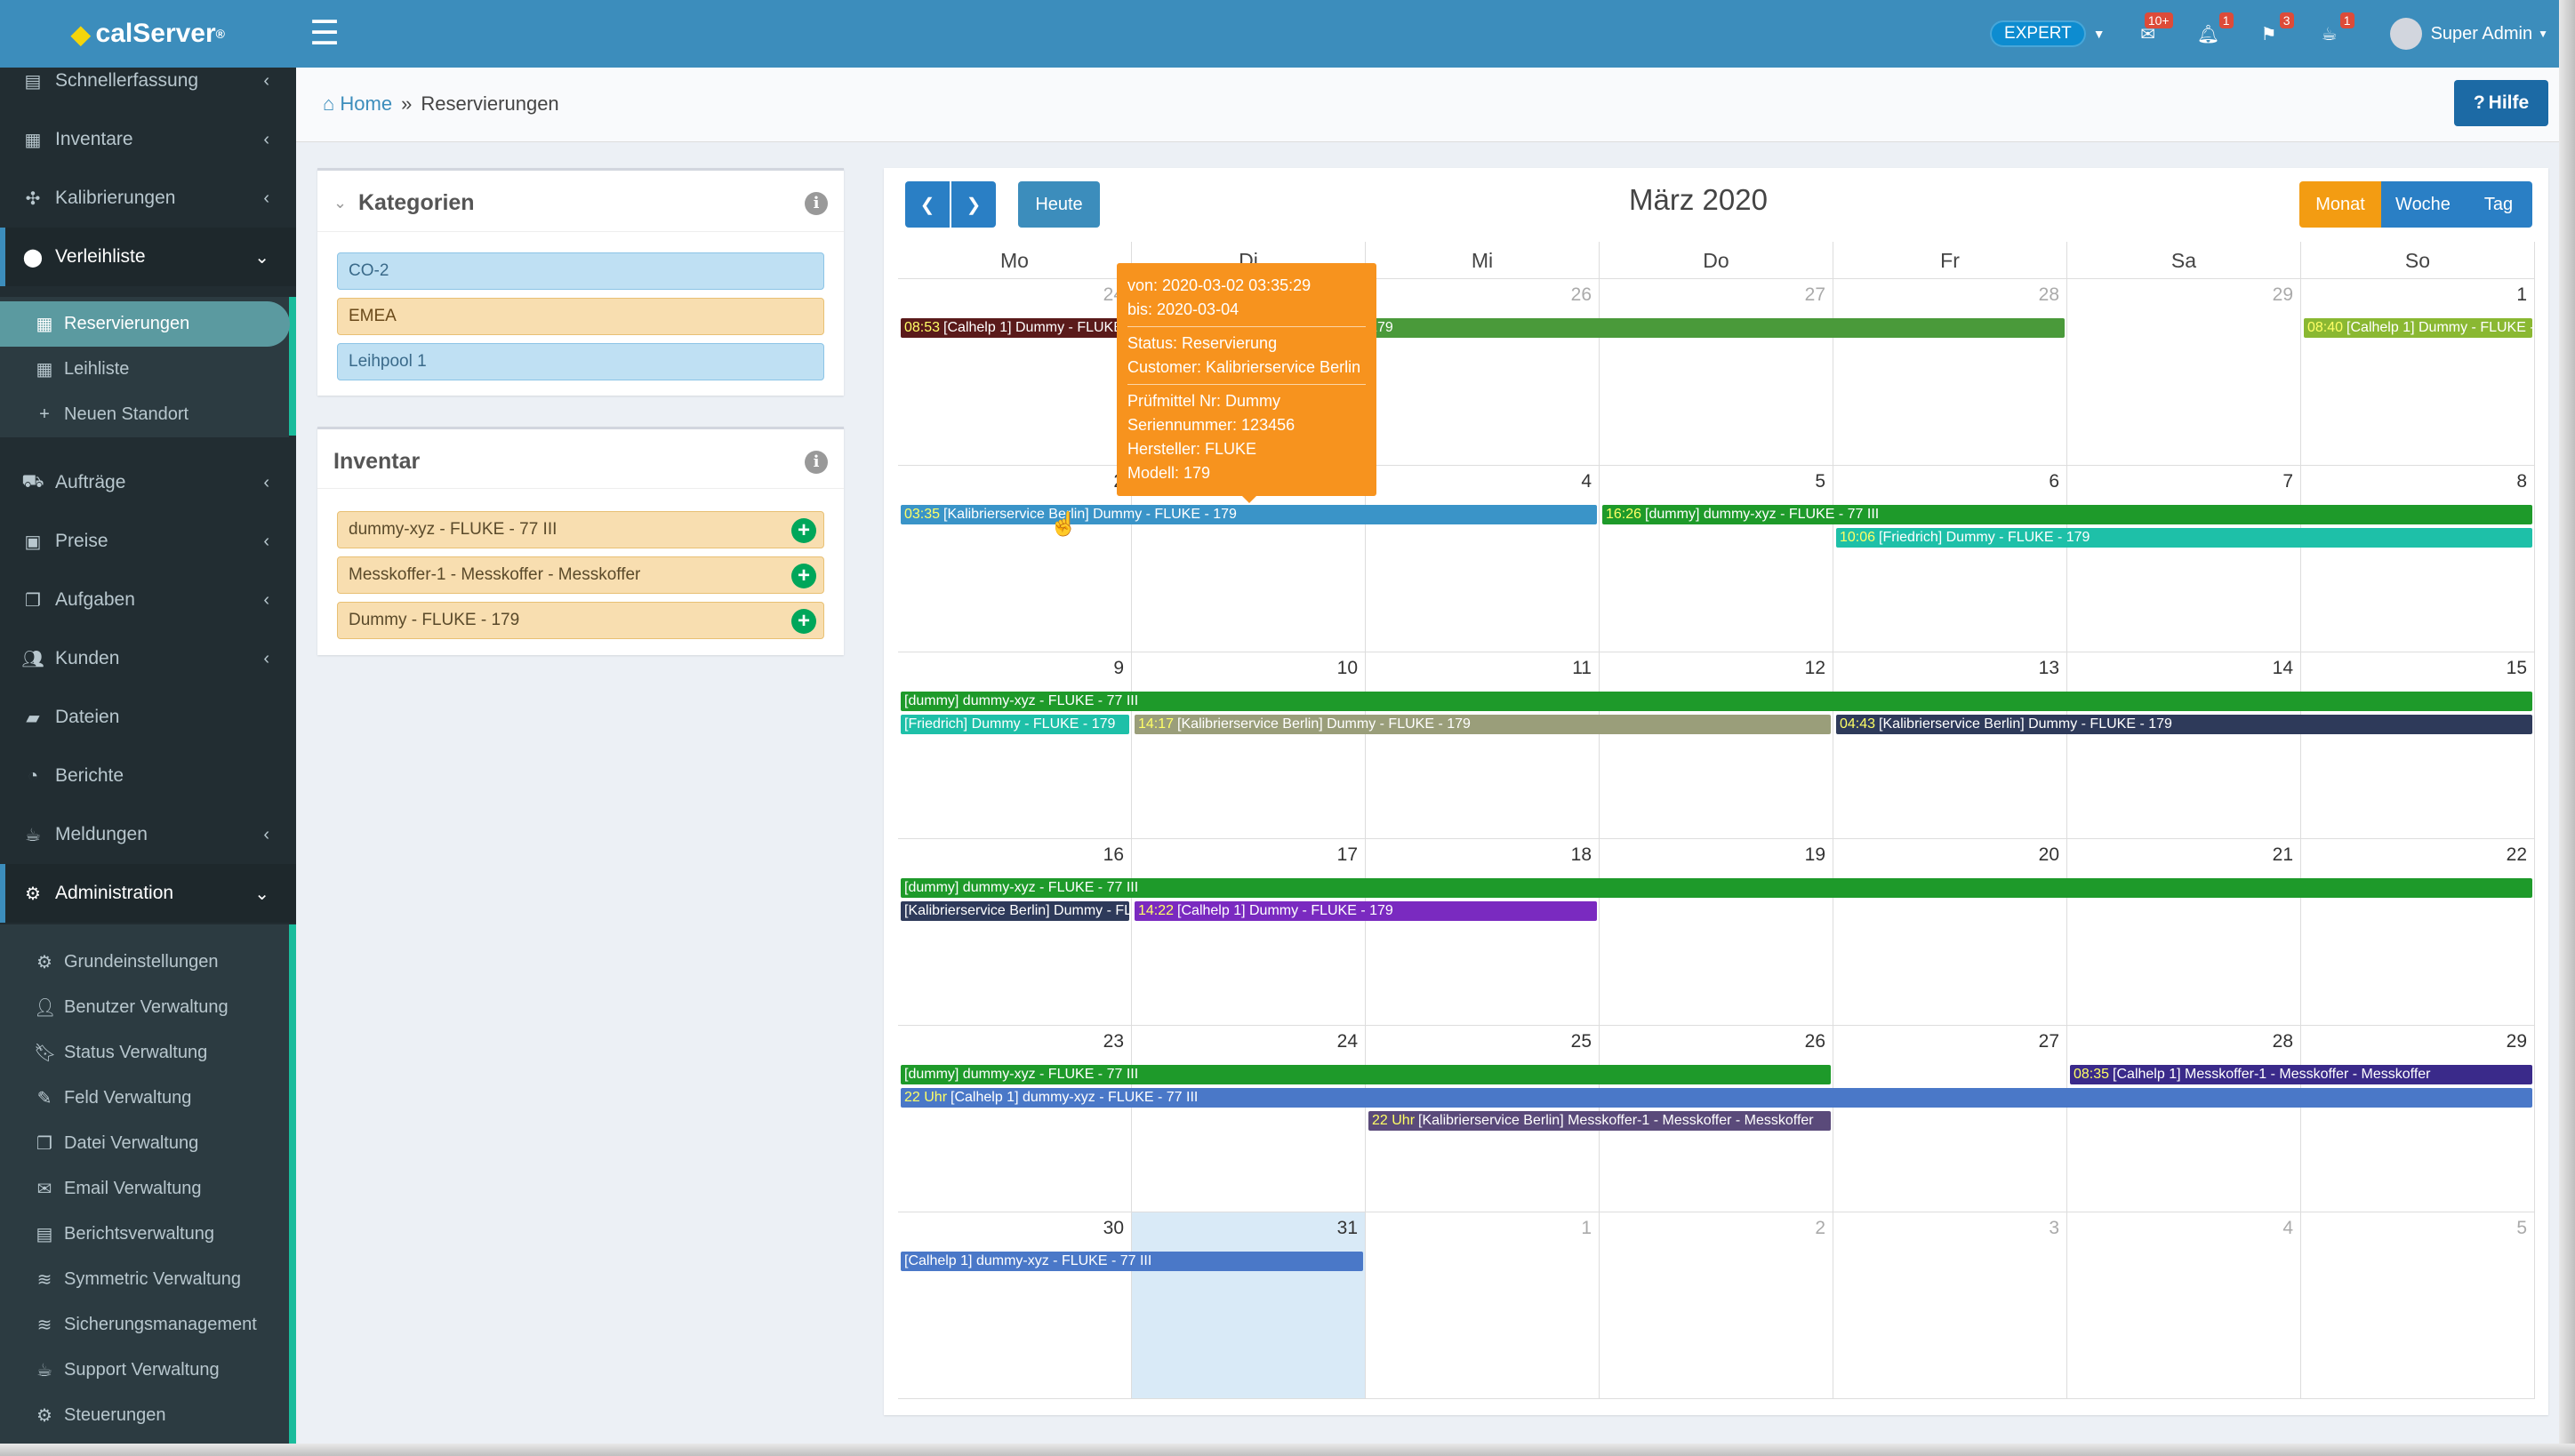  Describe the element at coordinates (1015, 1305) in the screenshot. I see `day-cell: 30` at that location.